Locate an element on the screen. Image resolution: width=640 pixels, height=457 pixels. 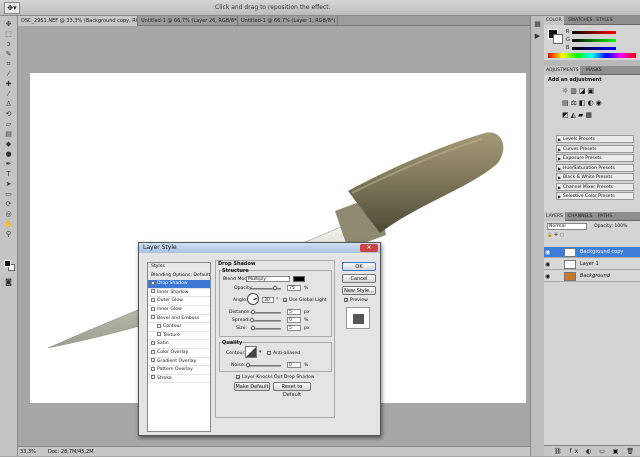
blur-tool-icon: ◆ is located at coordinates (8, 144).